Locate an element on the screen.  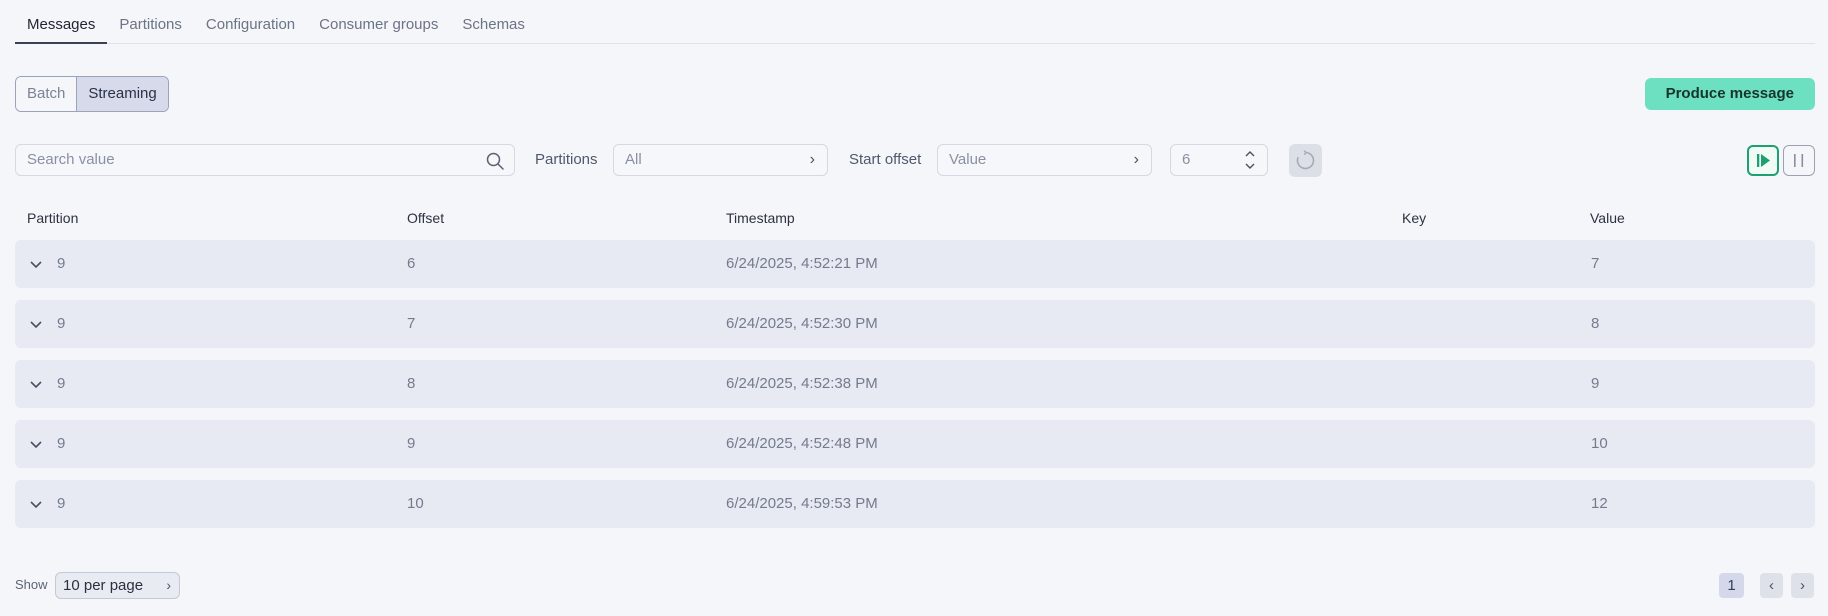
offset-number-value: 6 is located at coordinates (1186, 159).